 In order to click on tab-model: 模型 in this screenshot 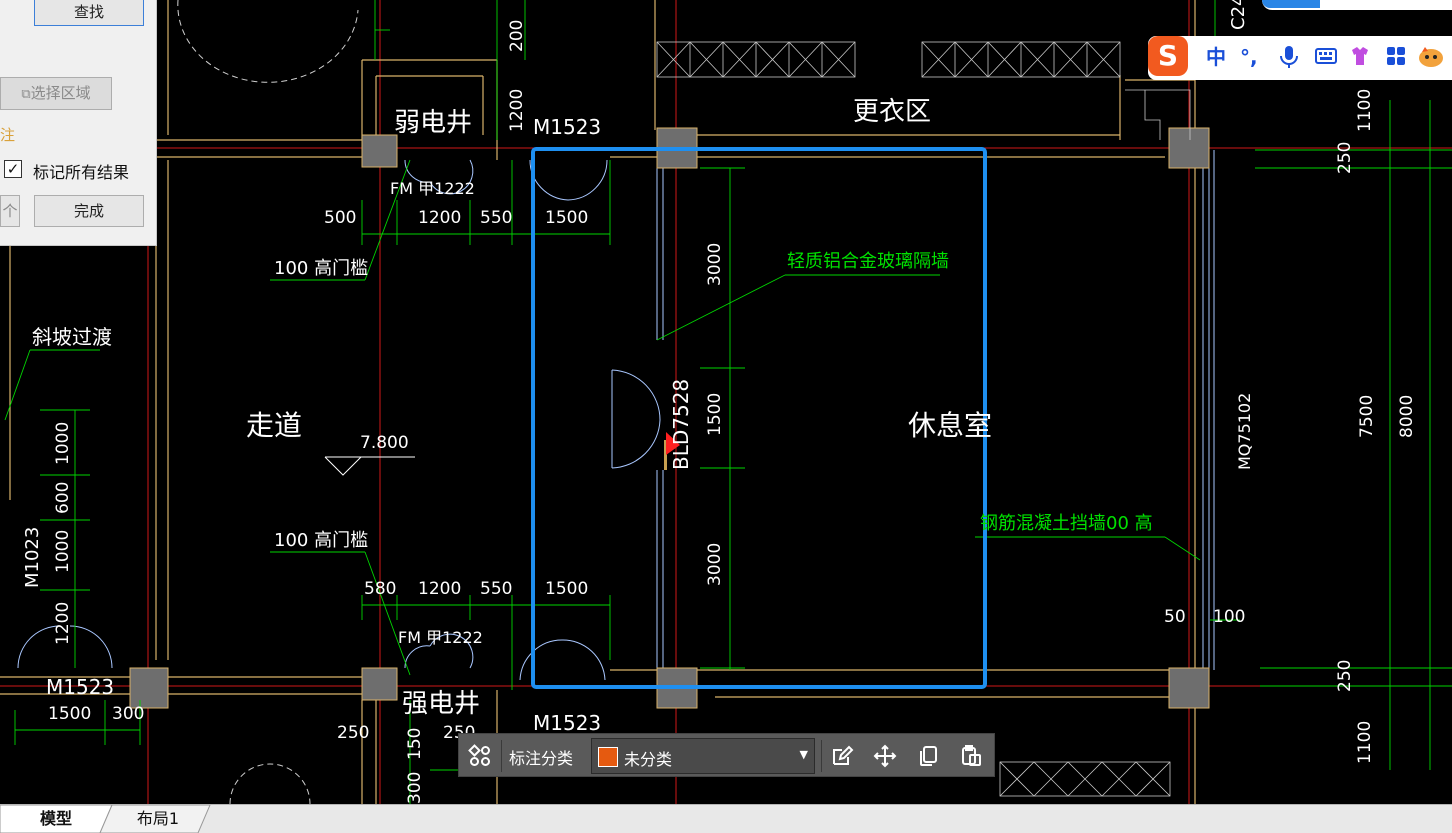, I will do `click(56, 819)`.